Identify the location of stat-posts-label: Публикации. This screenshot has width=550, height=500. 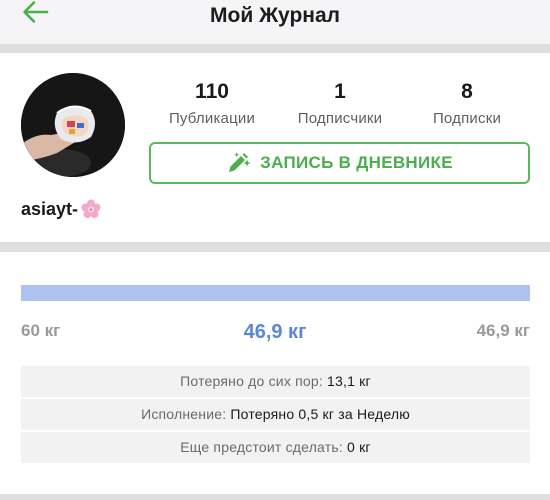
(212, 118).